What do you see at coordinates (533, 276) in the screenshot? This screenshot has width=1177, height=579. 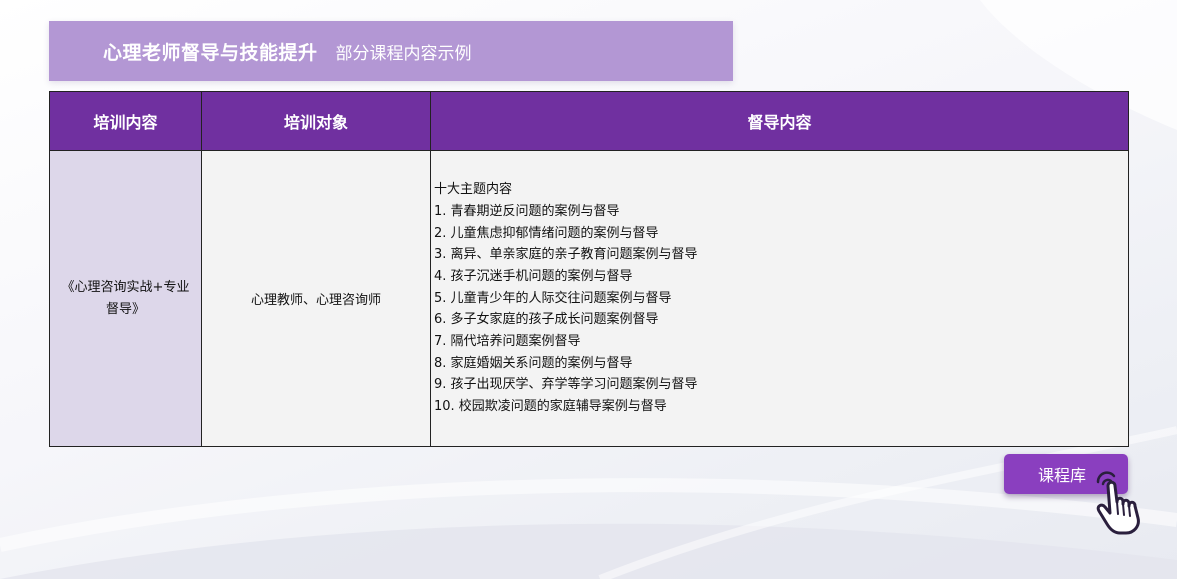 I see `content-line: 4. 孩子沉迷手机问题的案例与督导` at bounding box center [533, 276].